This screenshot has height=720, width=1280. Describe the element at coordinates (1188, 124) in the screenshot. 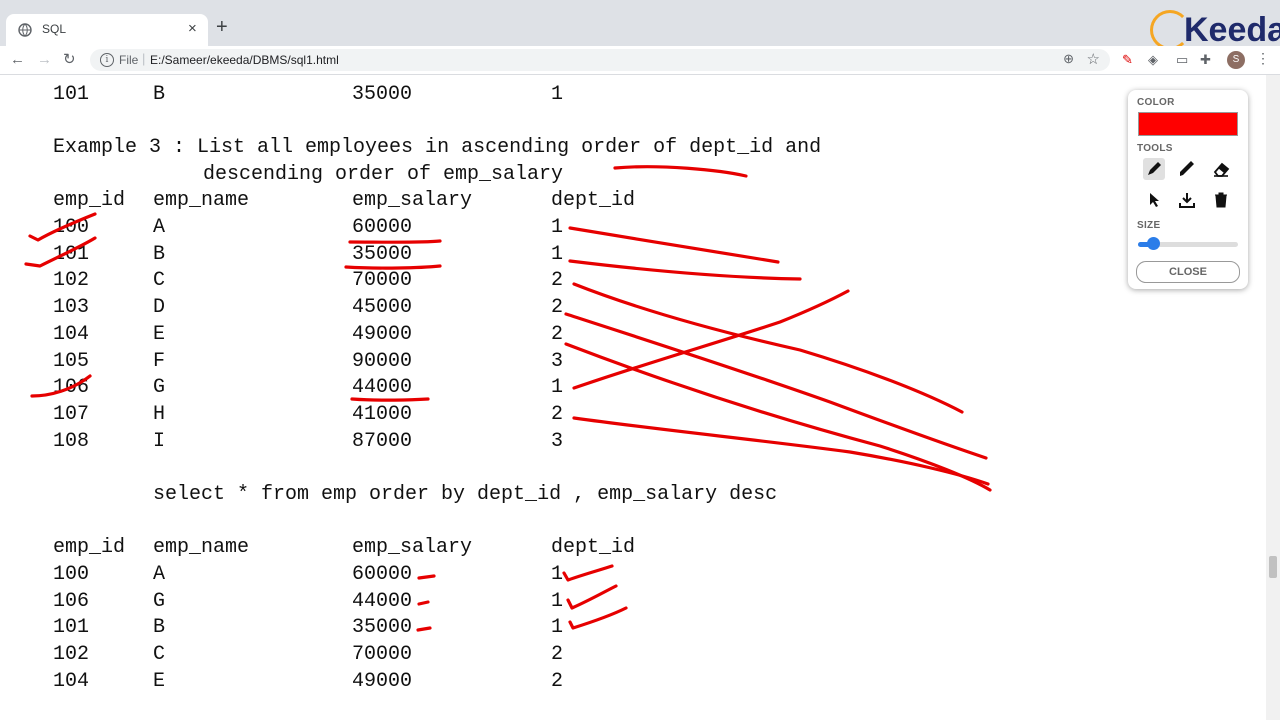

I see `color-swatch` at that location.